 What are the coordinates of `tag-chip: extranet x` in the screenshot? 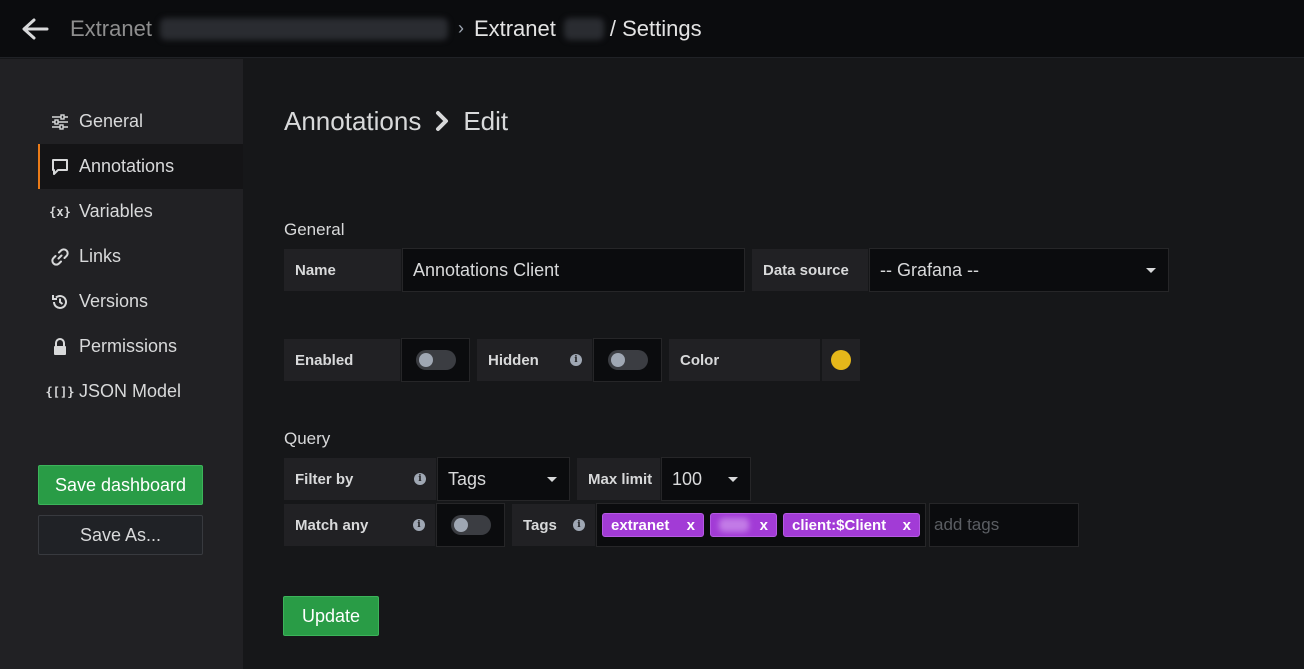 It's located at (653, 525).